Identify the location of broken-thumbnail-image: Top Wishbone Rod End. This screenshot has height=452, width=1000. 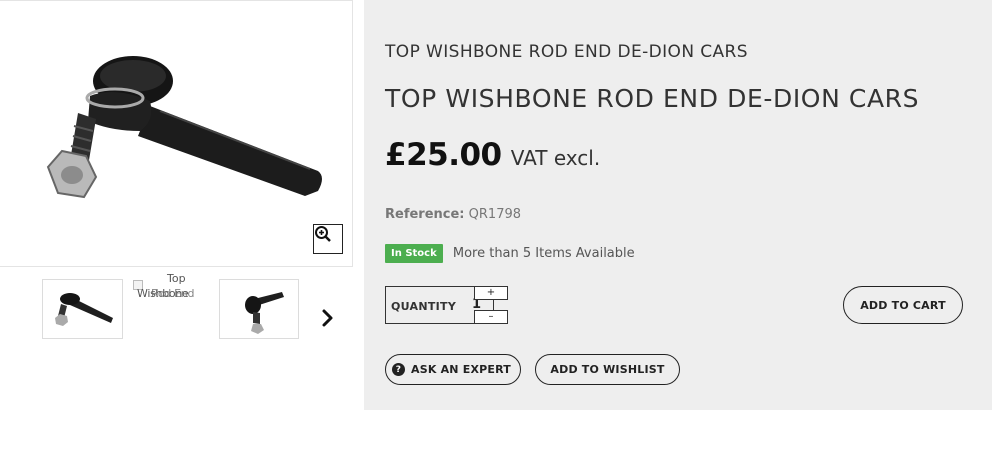
(171, 296).